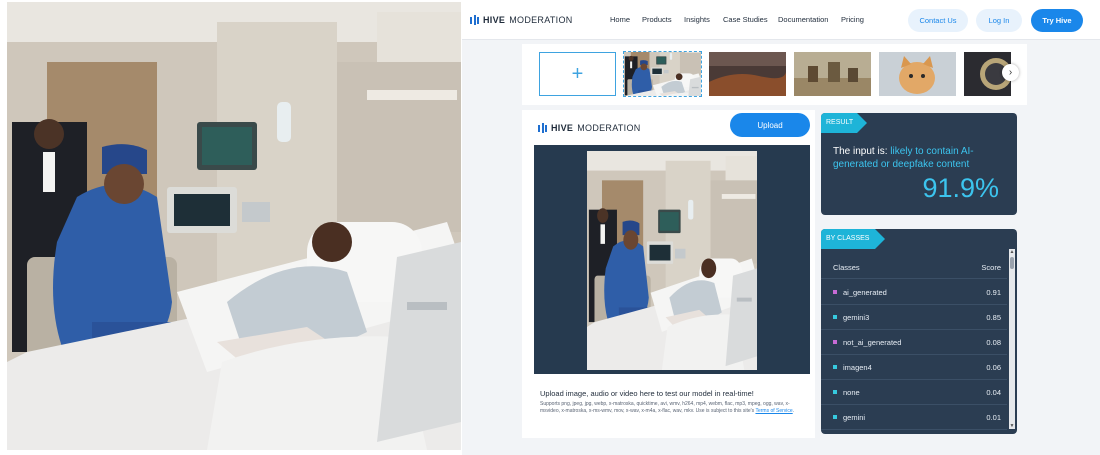  What do you see at coordinates (914, 392) in the screenshot?
I see `class-row: none 0.04` at bounding box center [914, 392].